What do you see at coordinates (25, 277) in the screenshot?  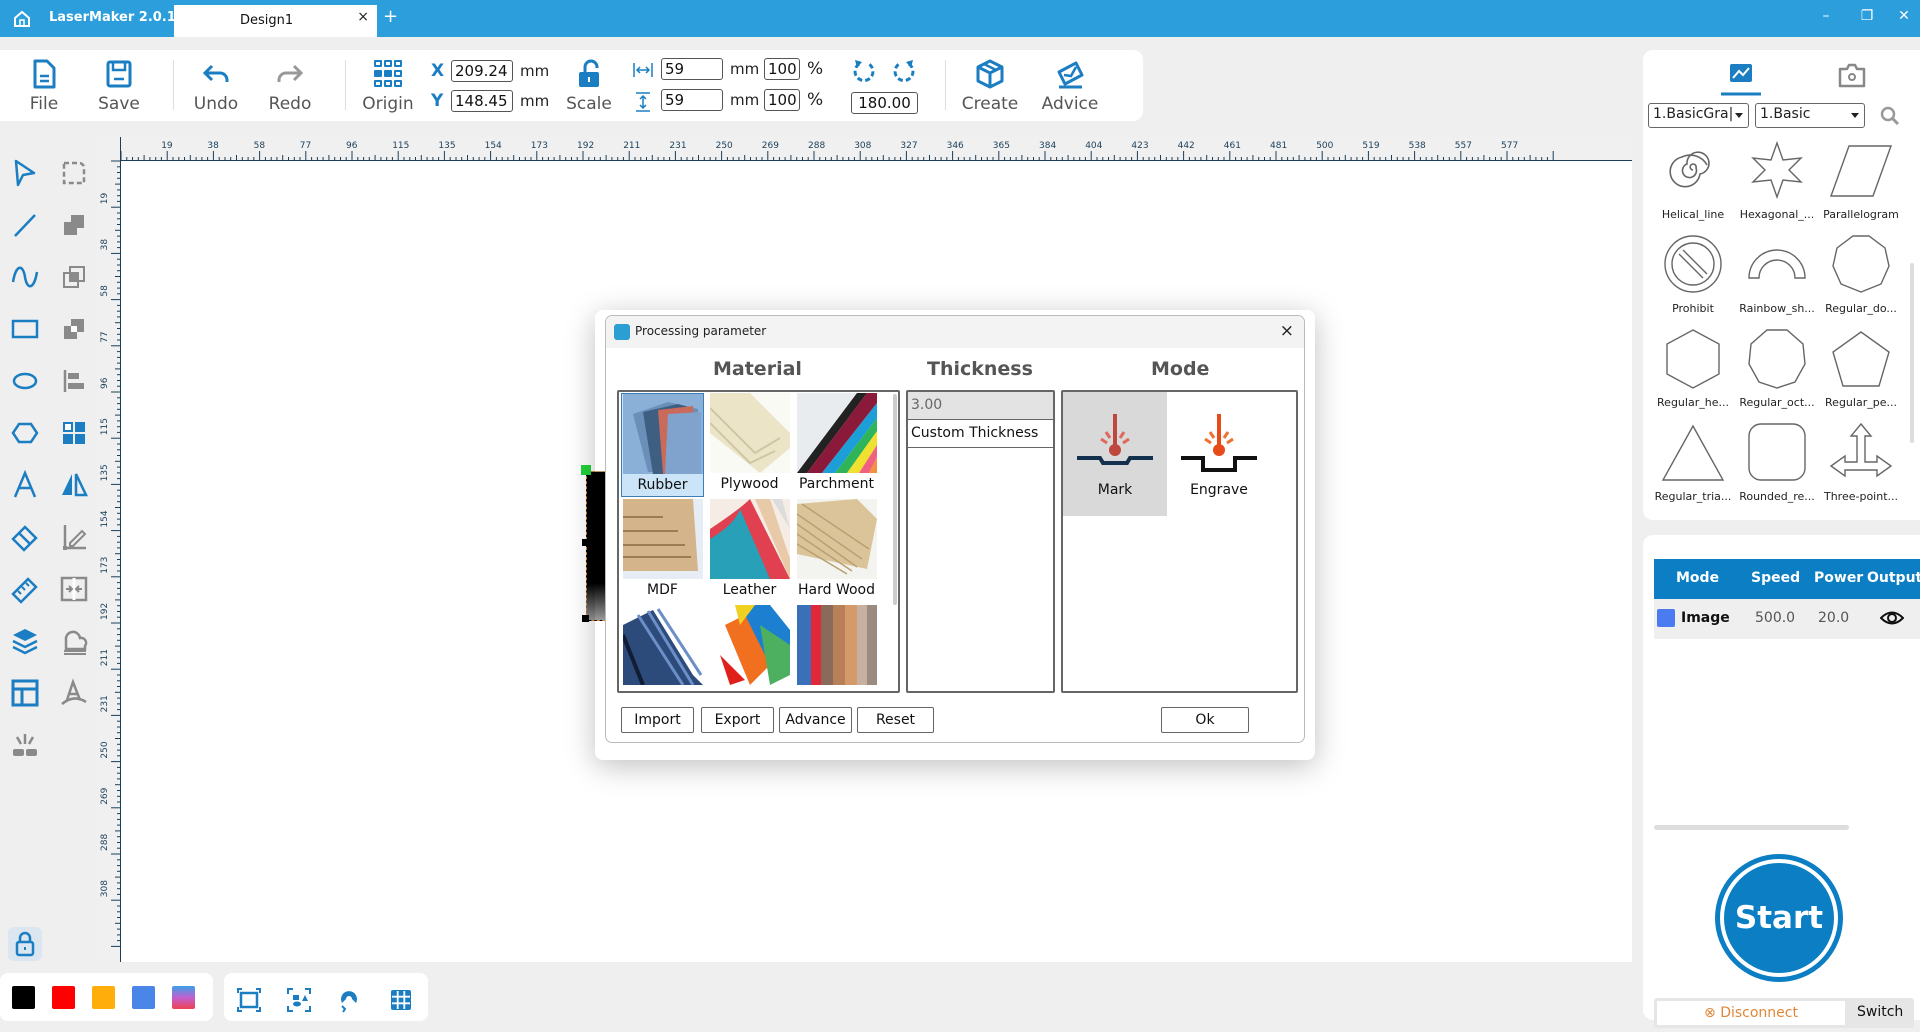 I see `curve-tool-button` at bounding box center [25, 277].